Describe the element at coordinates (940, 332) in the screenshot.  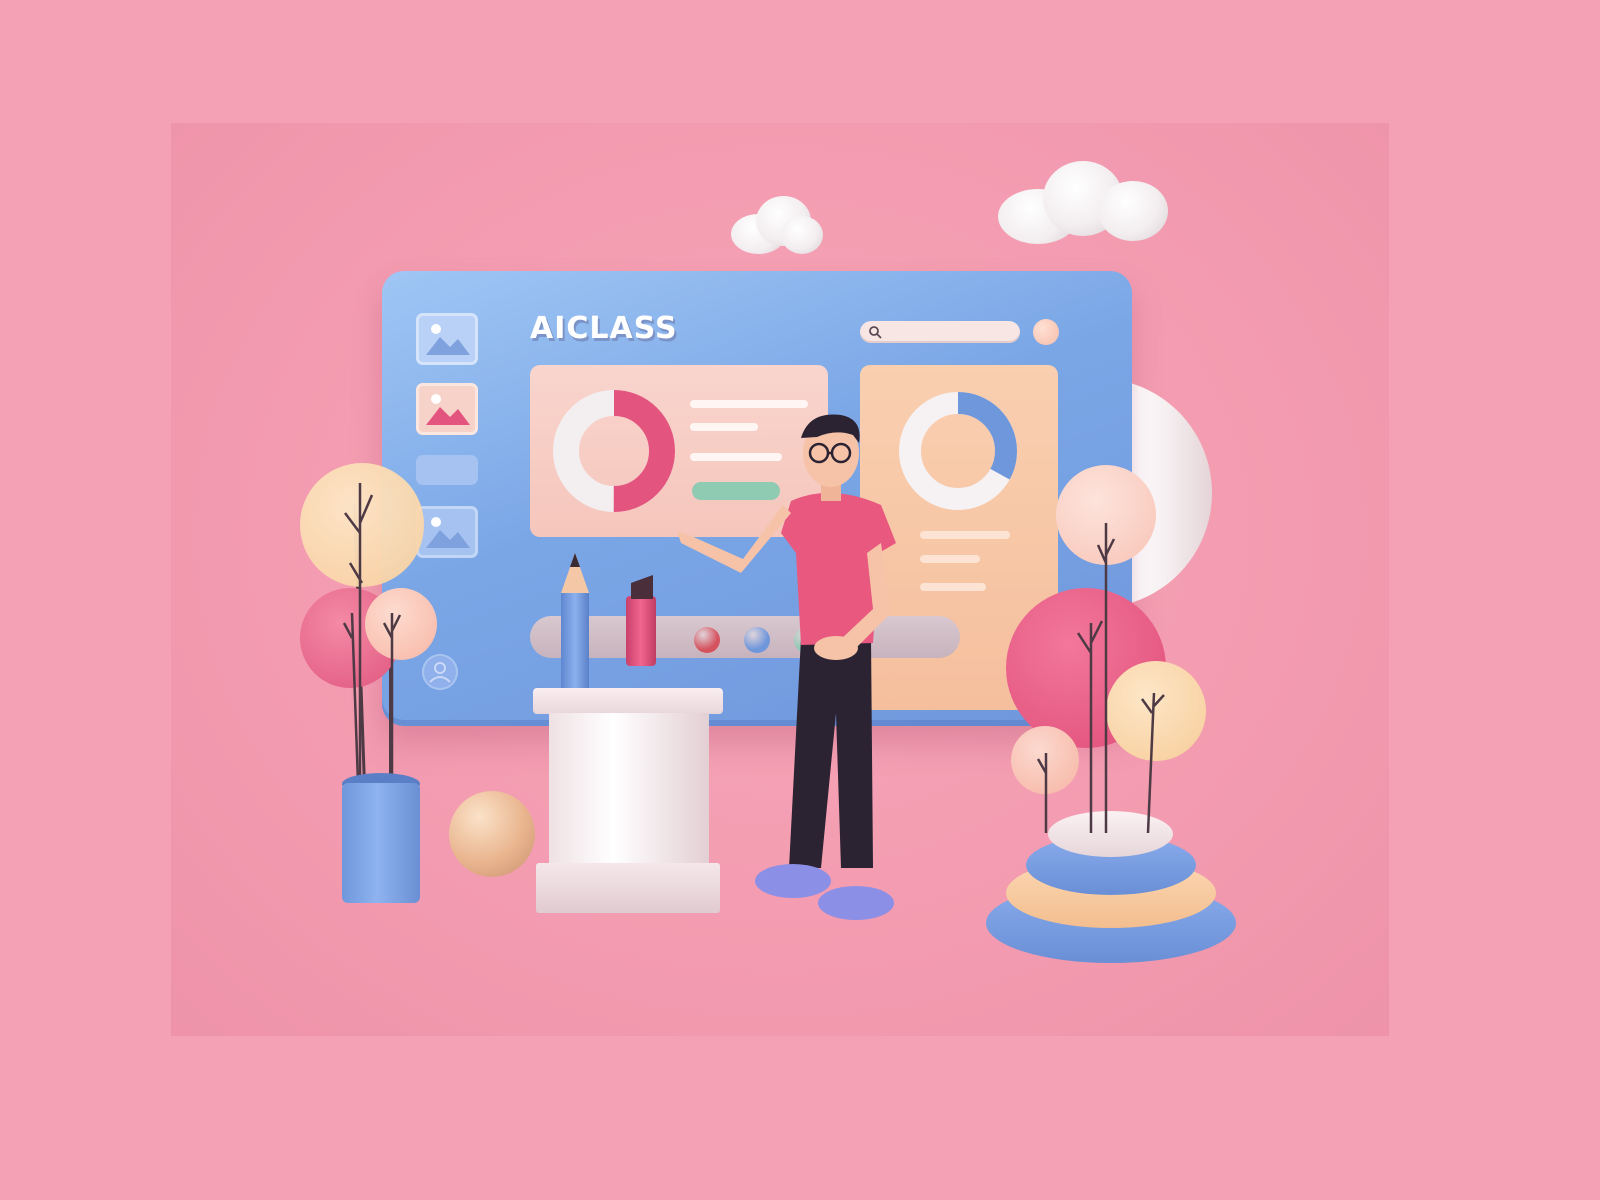
I see `search-input` at that location.